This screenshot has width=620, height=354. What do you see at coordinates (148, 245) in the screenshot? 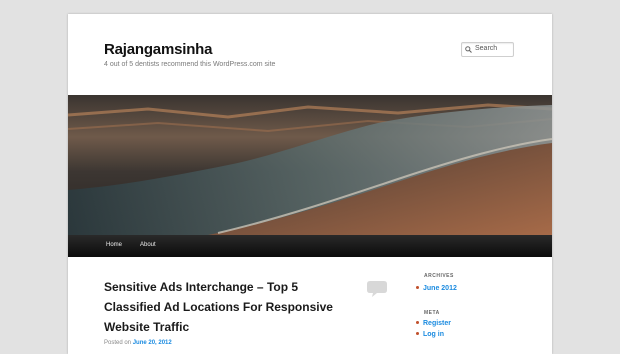
I see `nav-item-about: About` at bounding box center [148, 245].